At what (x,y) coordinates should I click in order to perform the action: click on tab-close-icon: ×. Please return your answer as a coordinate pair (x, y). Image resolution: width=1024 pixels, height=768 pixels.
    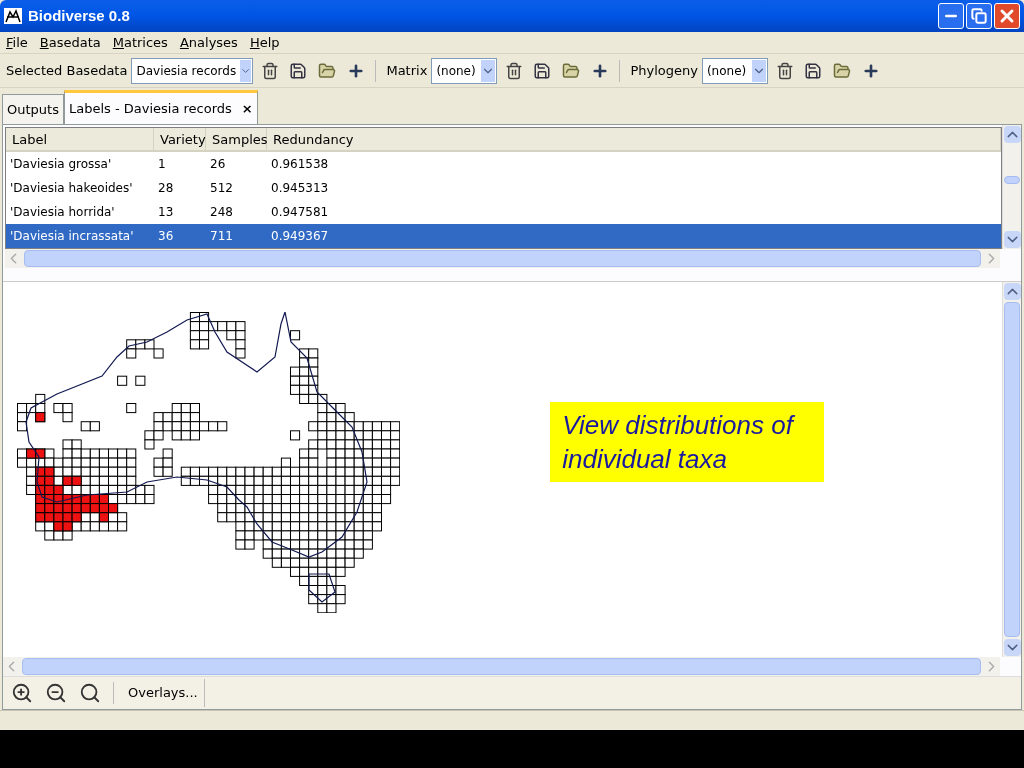
    Looking at the image, I should click on (247, 108).